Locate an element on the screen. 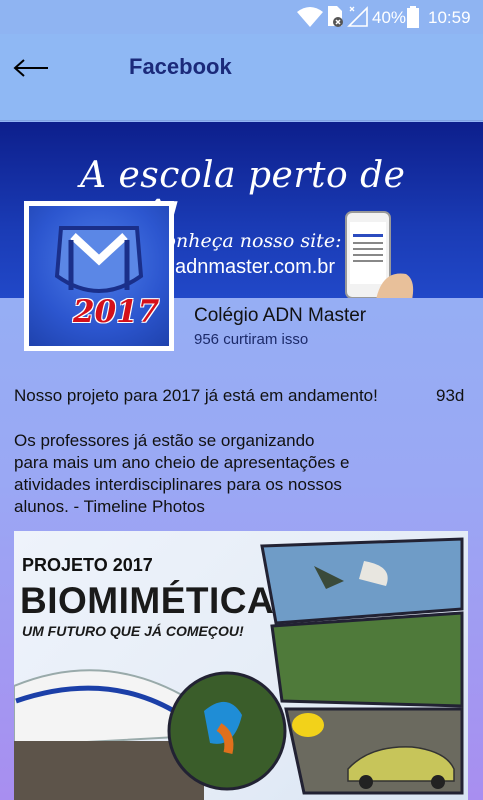 The image size is (483, 800). phone-illustration is located at coordinates (376, 254).